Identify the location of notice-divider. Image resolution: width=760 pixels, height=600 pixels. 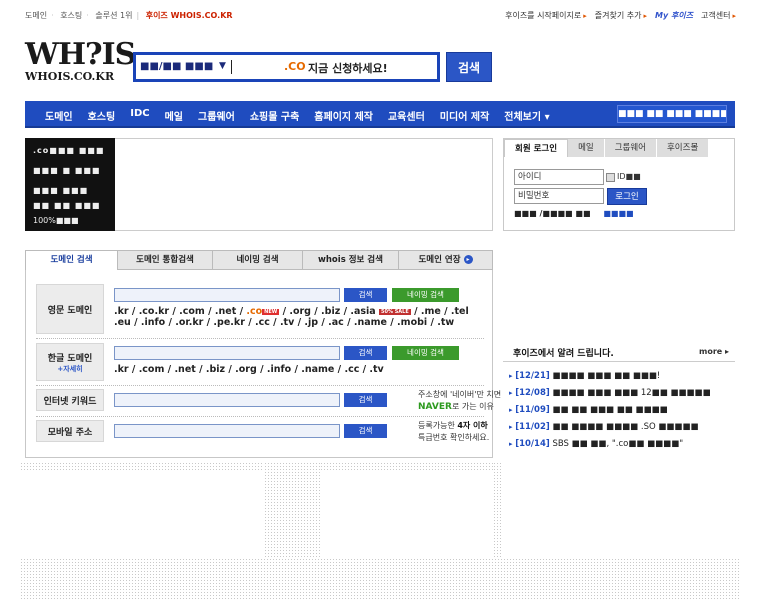
(619, 361).